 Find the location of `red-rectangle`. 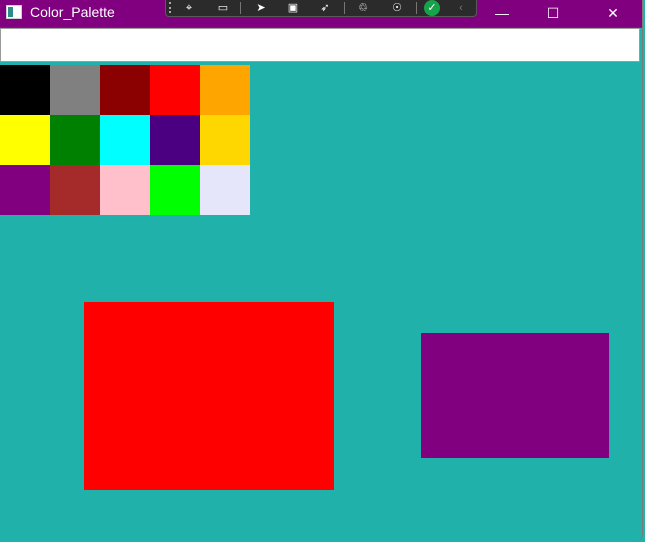

red-rectangle is located at coordinates (209, 396).